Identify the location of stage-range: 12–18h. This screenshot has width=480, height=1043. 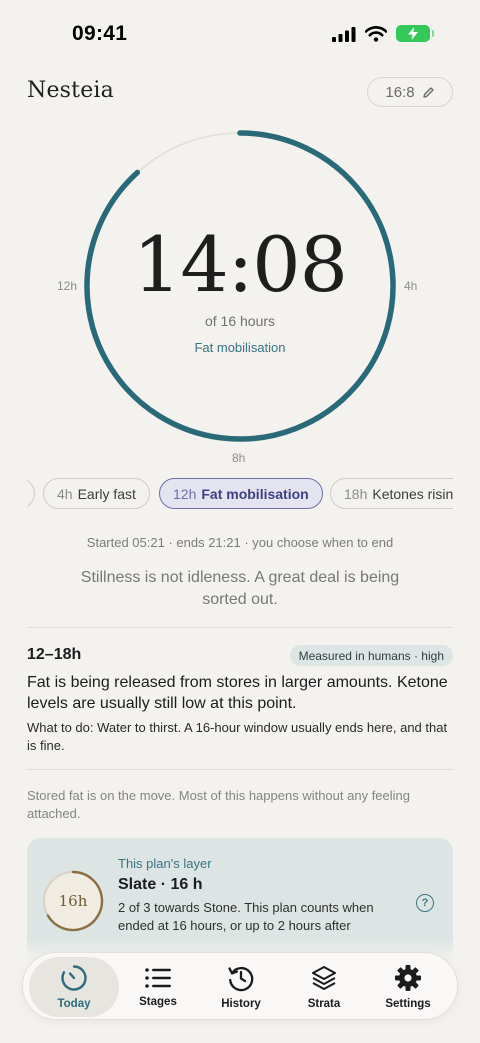
(54, 654).